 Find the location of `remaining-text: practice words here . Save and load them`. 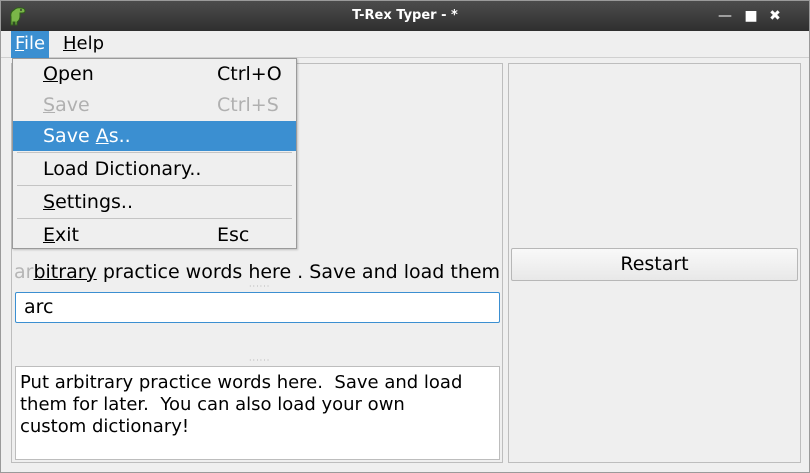

remaining-text: practice words here . Save and load them is located at coordinates (298, 272).